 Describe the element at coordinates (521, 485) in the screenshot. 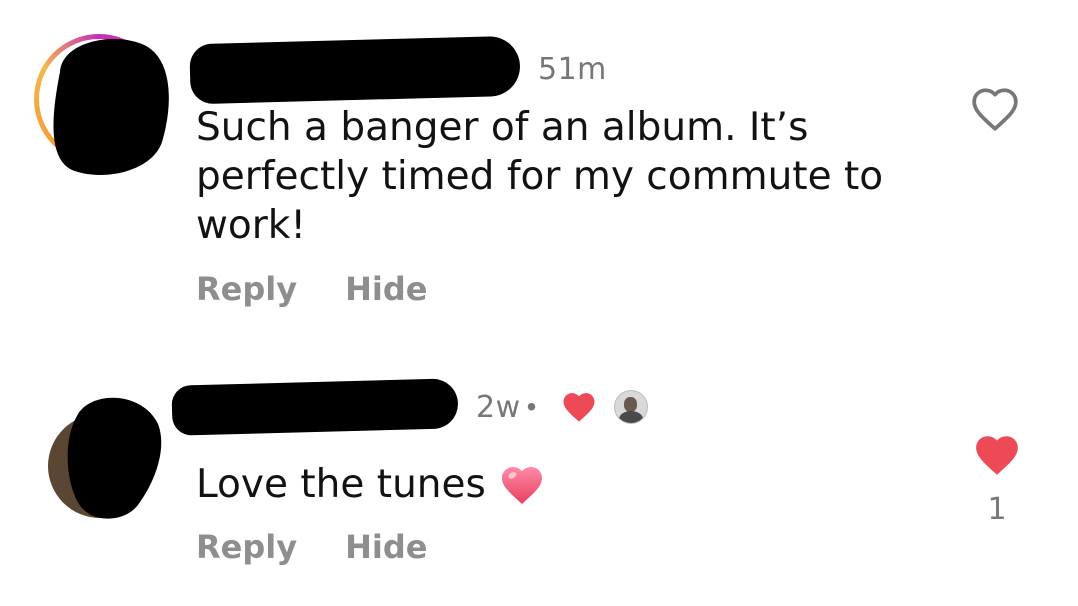

I see `heart-emoji-icon` at that location.